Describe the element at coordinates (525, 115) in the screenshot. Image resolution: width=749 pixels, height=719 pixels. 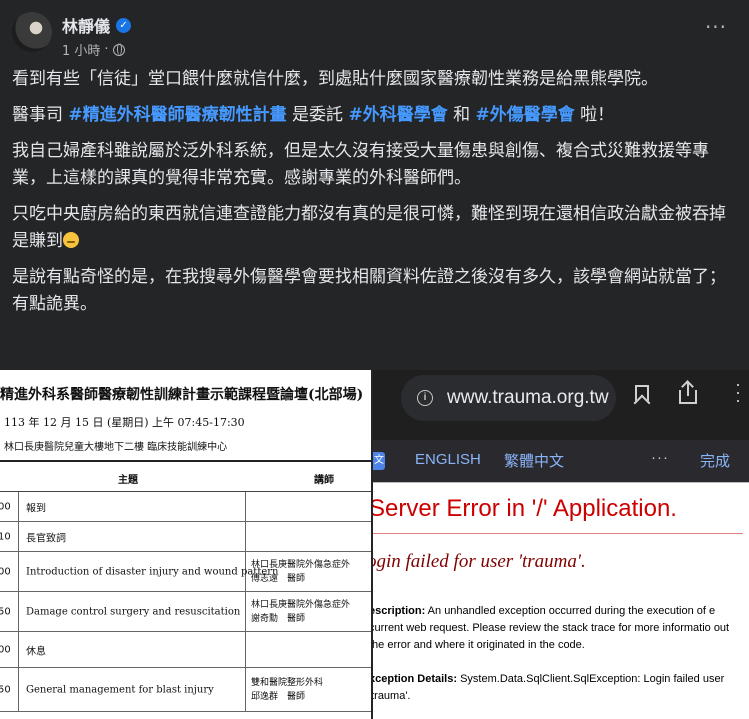
I see `hashtag-link-3: #外傷醫學會` at that location.